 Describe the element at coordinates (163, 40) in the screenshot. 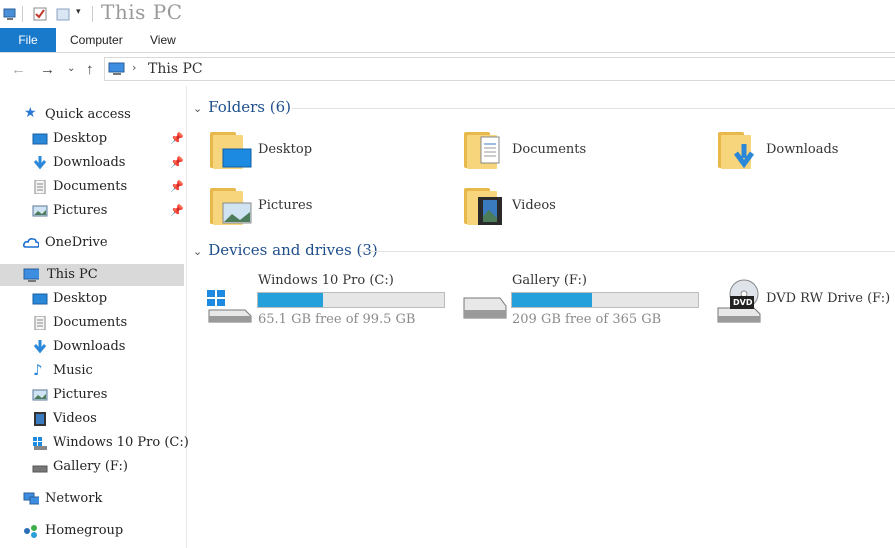

I see `tab-view: View` at that location.